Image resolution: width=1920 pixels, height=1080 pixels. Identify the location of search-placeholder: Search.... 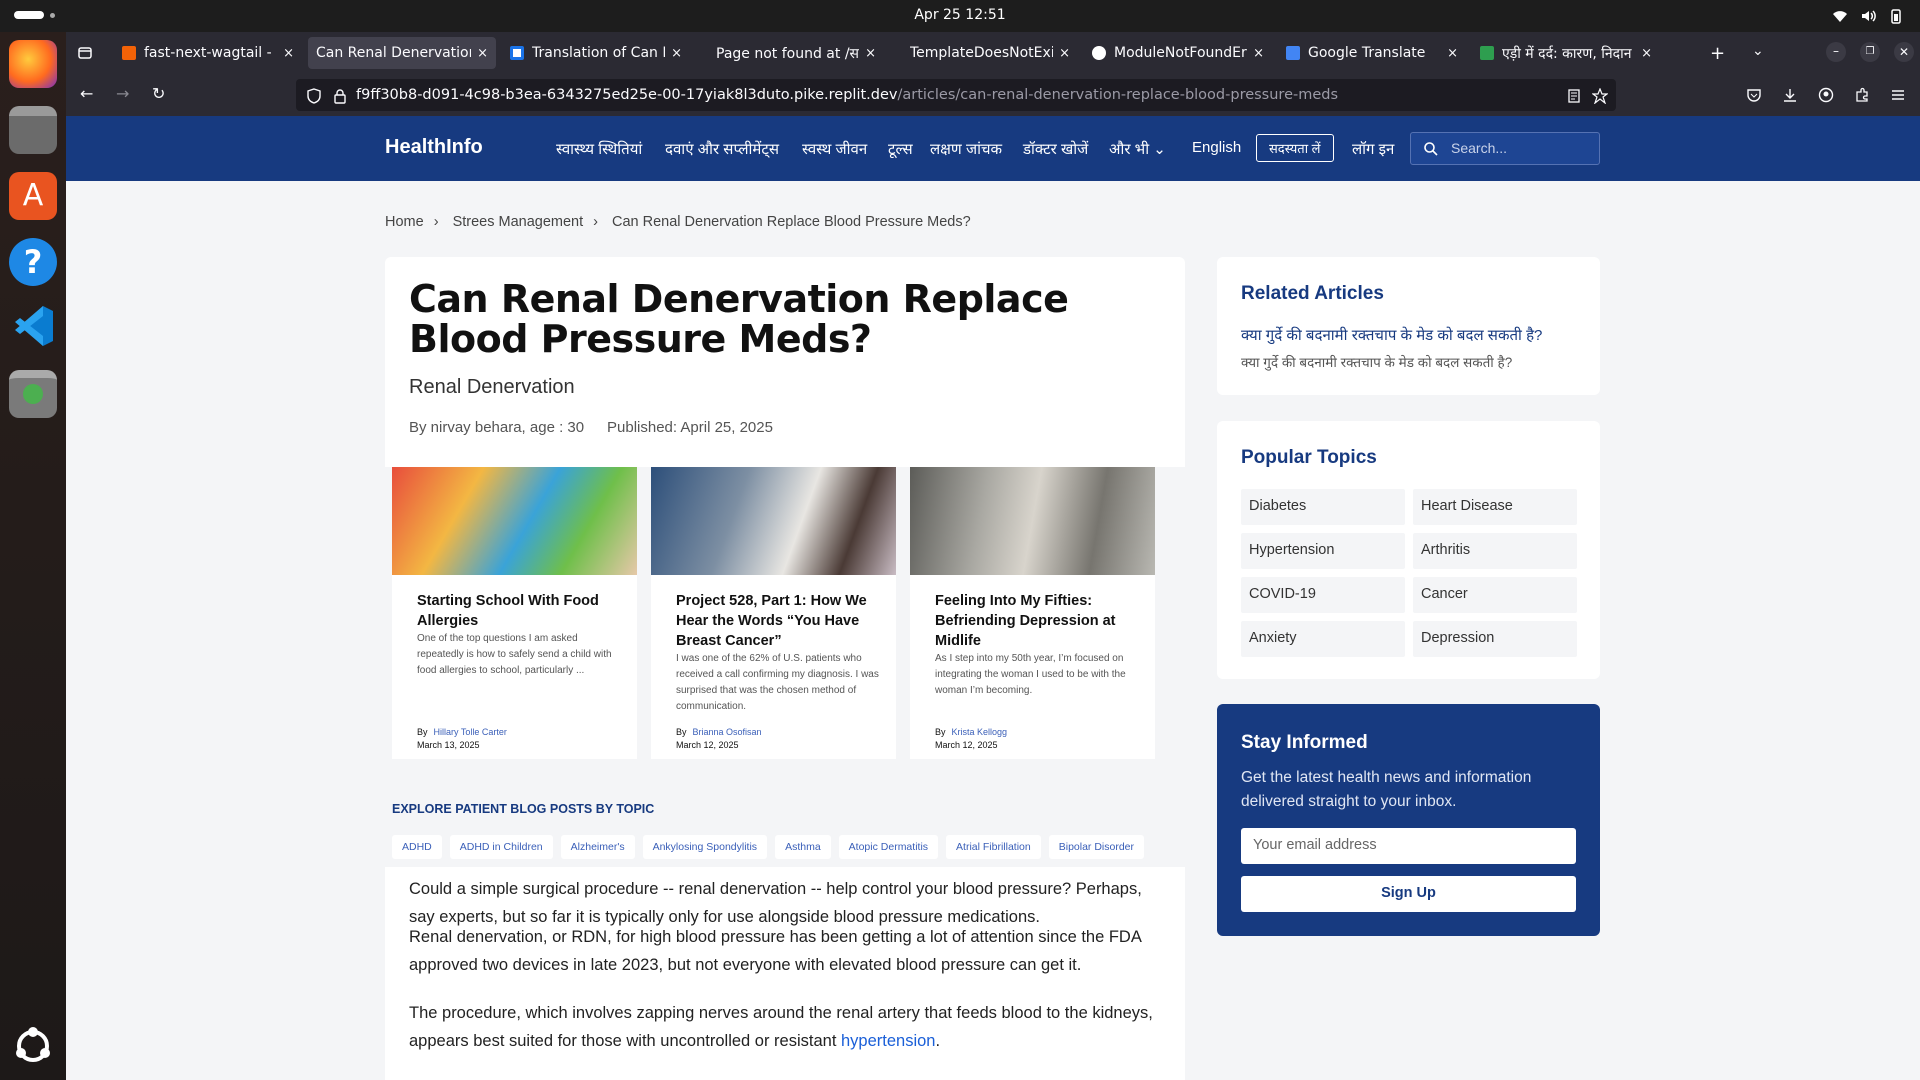
(1479, 148).